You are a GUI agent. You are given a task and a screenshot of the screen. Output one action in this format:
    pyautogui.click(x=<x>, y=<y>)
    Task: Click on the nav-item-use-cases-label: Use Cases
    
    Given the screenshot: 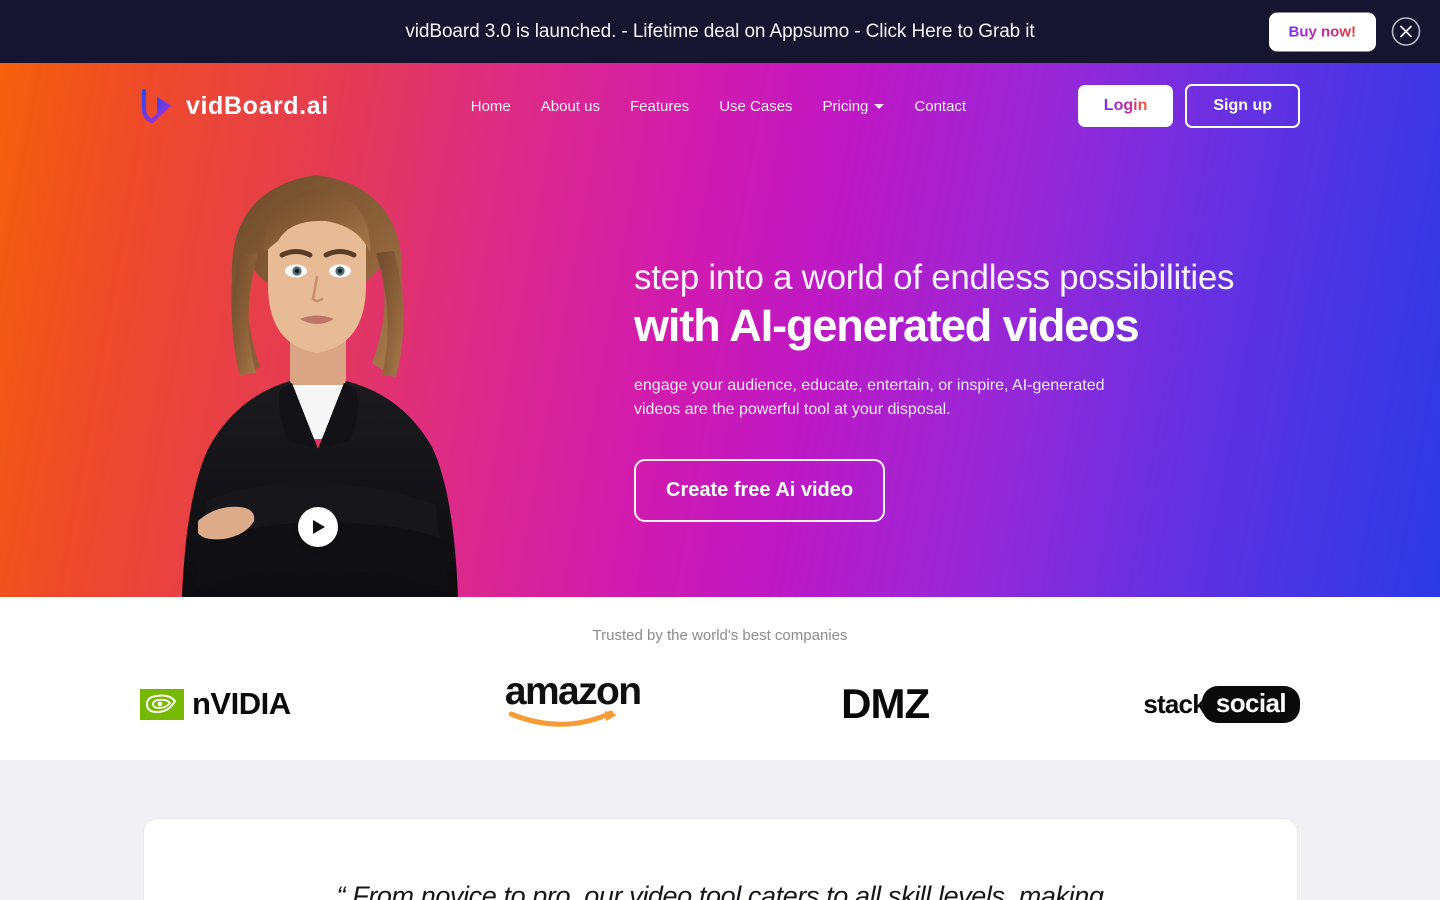 What is the action you would take?
    pyautogui.click(x=756, y=106)
    